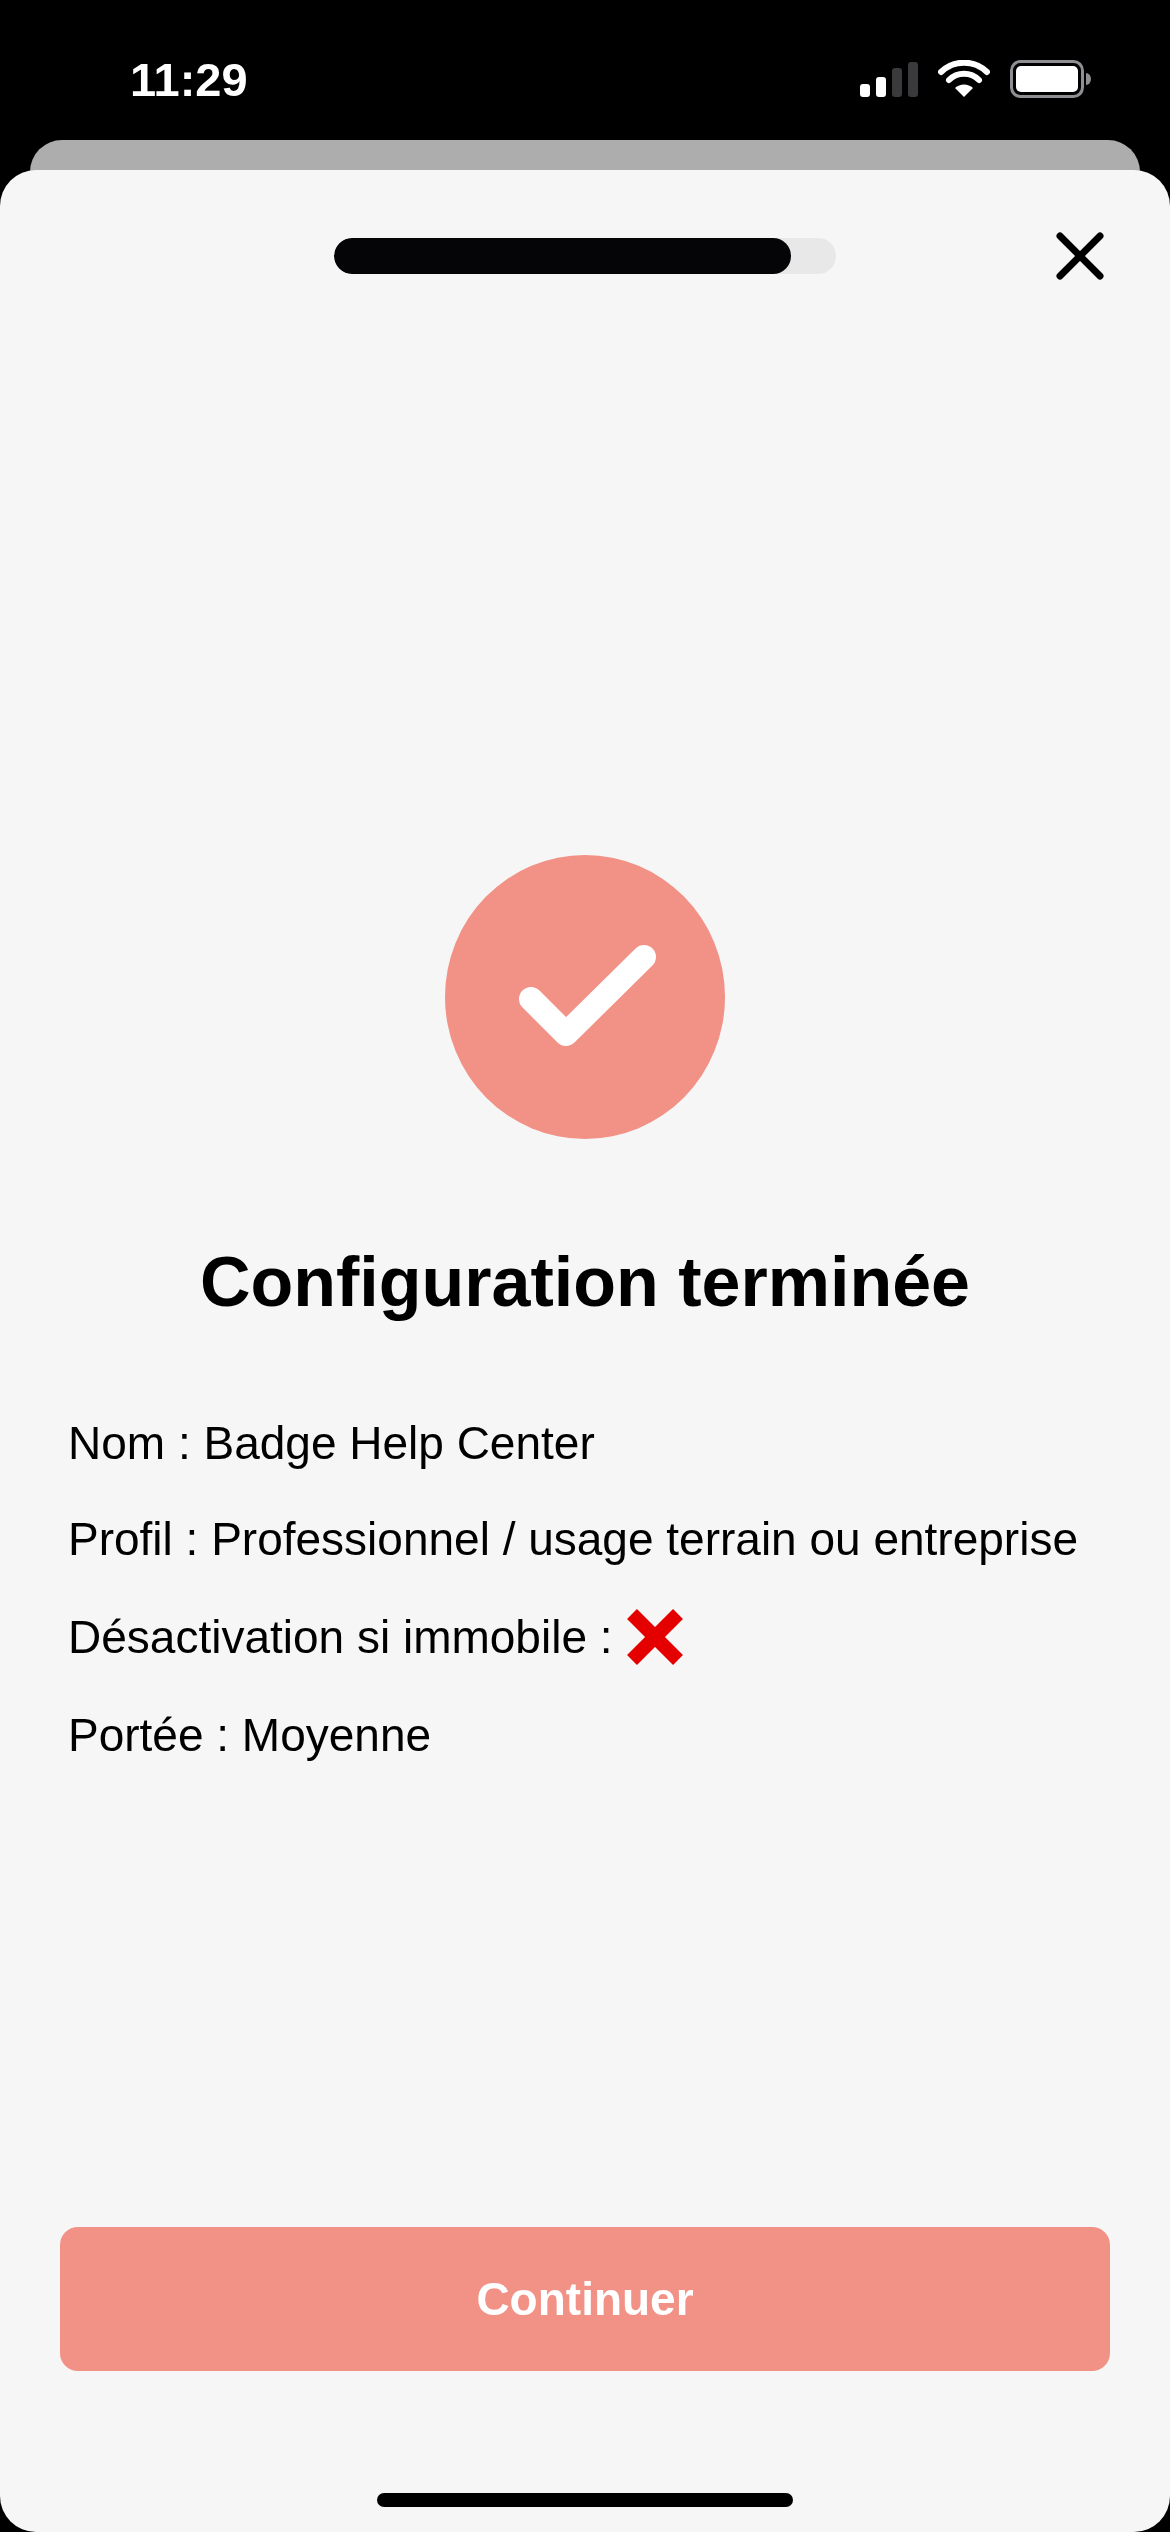 This screenshot has height=2532, width=1170. Describe the element at coordinates (189, 79) in the screenshot. I see `status-time: 11:29` at that location.